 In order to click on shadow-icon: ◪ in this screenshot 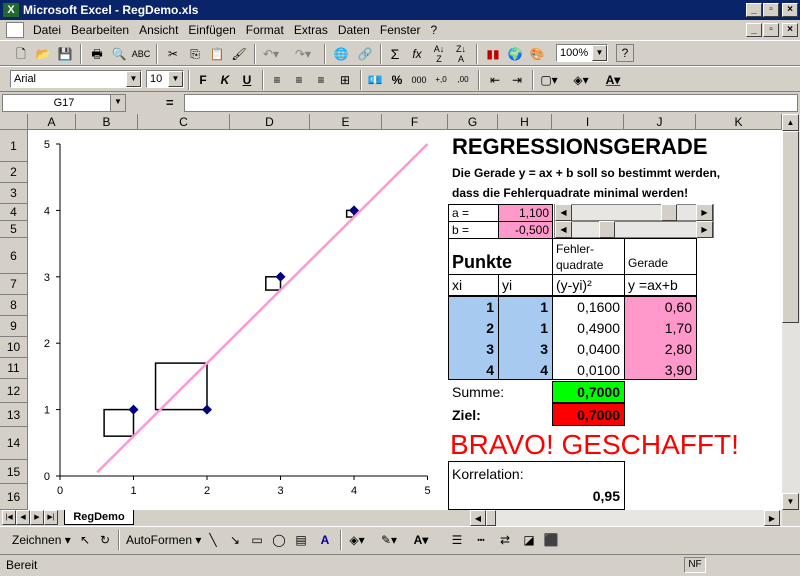, I will do `click(529, 540)`.